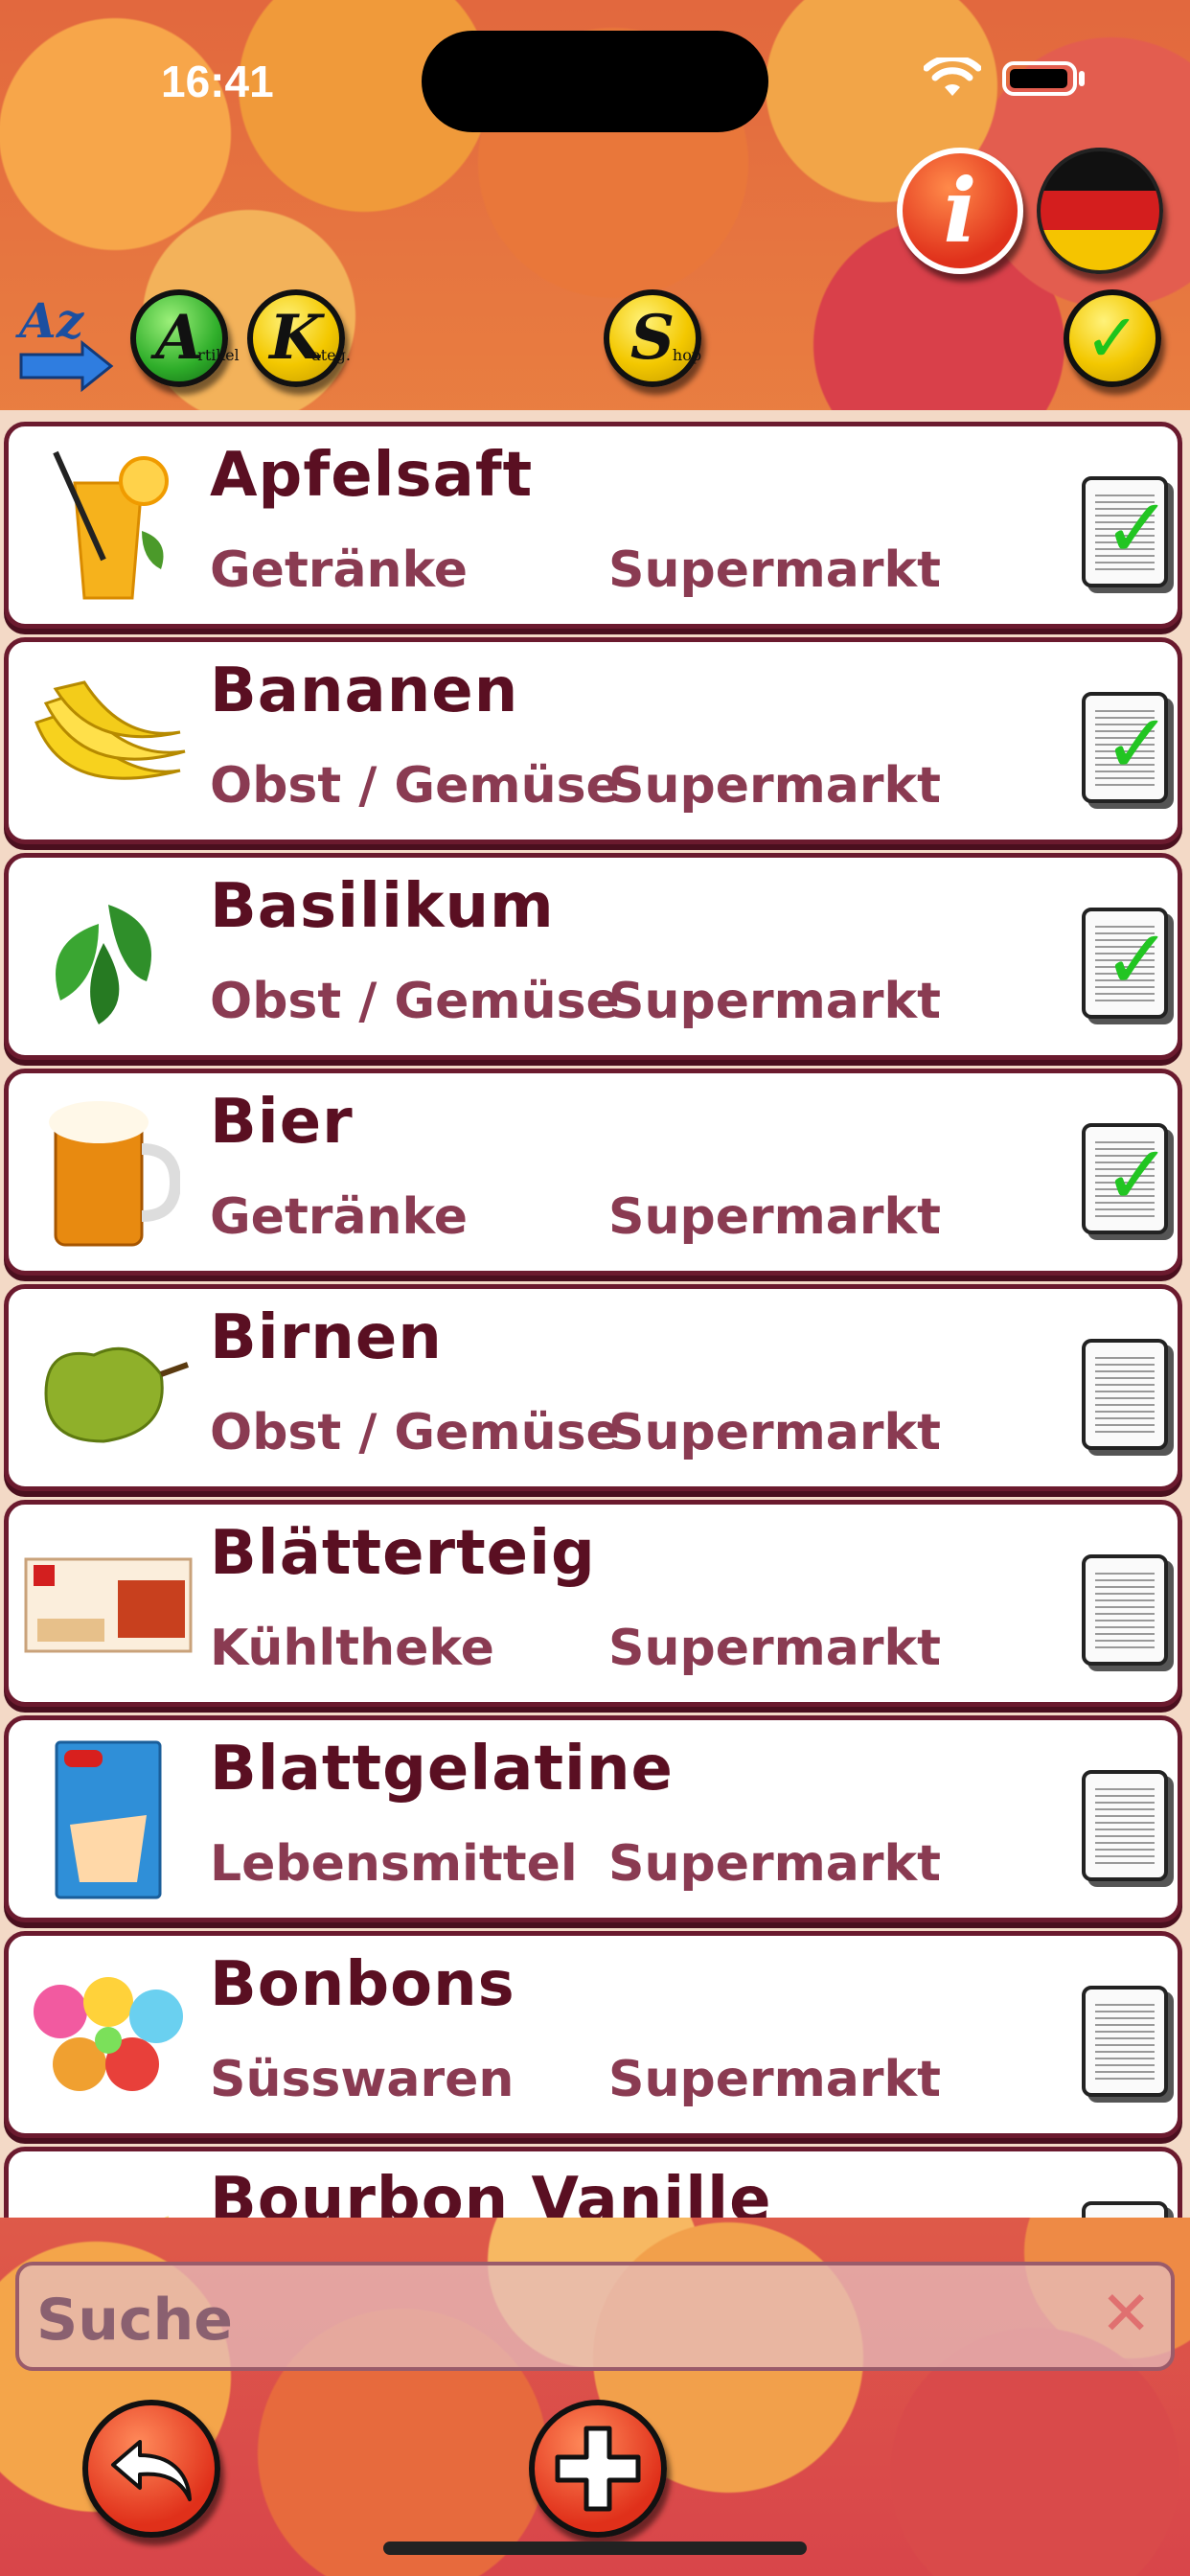 The height and width of the screenshot is (2576, 1190). I want to click on dynamic-island, so click(595, 81).